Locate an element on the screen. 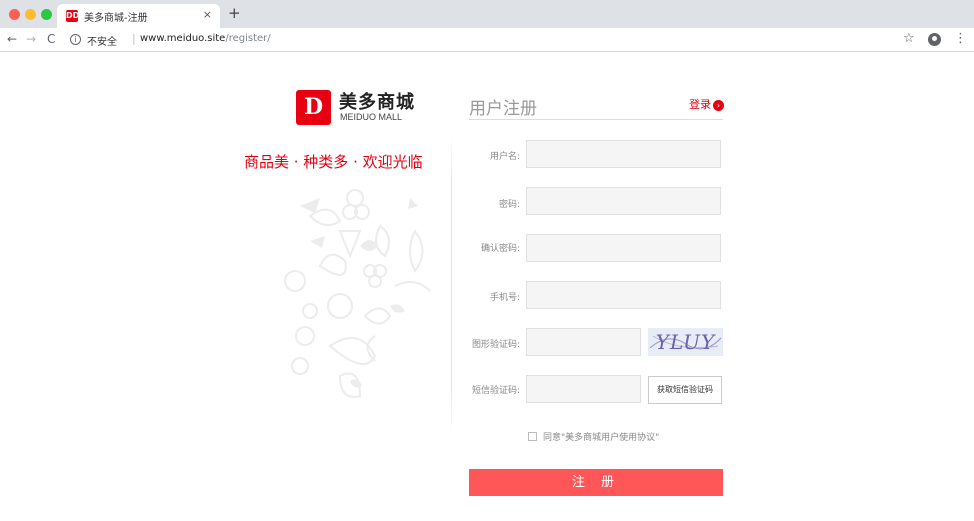 Image resolution: width=974 pixels, height=521 pixels. title-divider is located at coordinates (596, 119).